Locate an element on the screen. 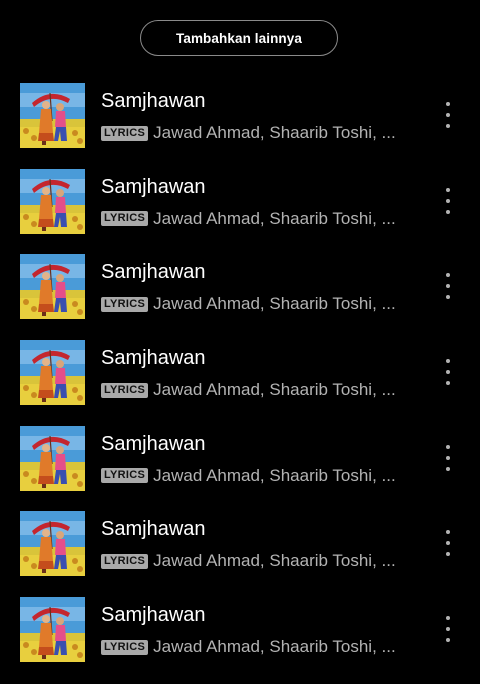 Image resolution: width=480 pixels, height=684 pixels. add-more-button: Tambahkan lainnya is located at coordinates (239, 38).